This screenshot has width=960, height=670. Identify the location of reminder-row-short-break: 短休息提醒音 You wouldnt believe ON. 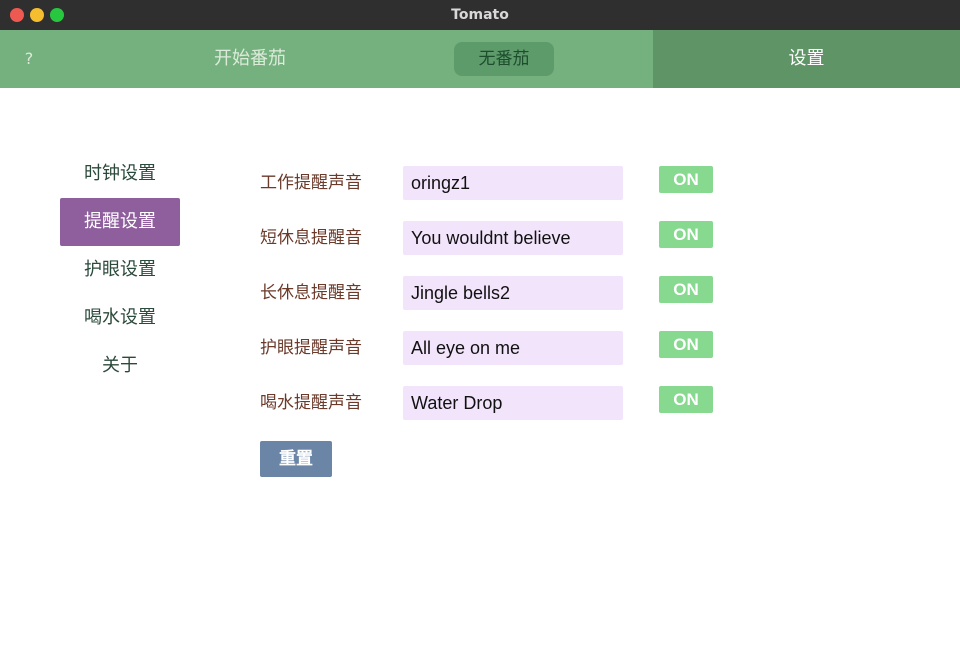
(490, 238).